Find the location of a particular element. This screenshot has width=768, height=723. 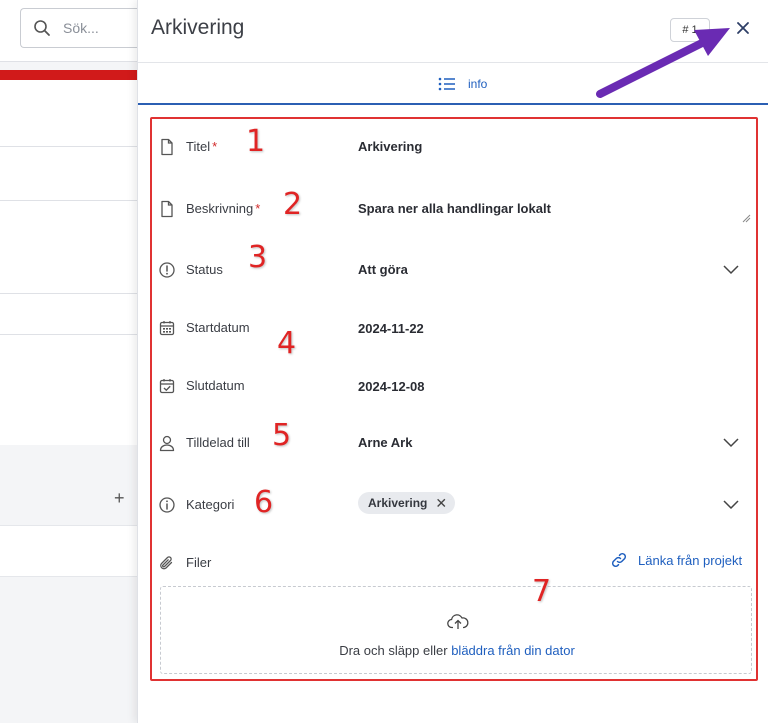

category-tag-label: Arkivering is located at coordinates (398, 503).